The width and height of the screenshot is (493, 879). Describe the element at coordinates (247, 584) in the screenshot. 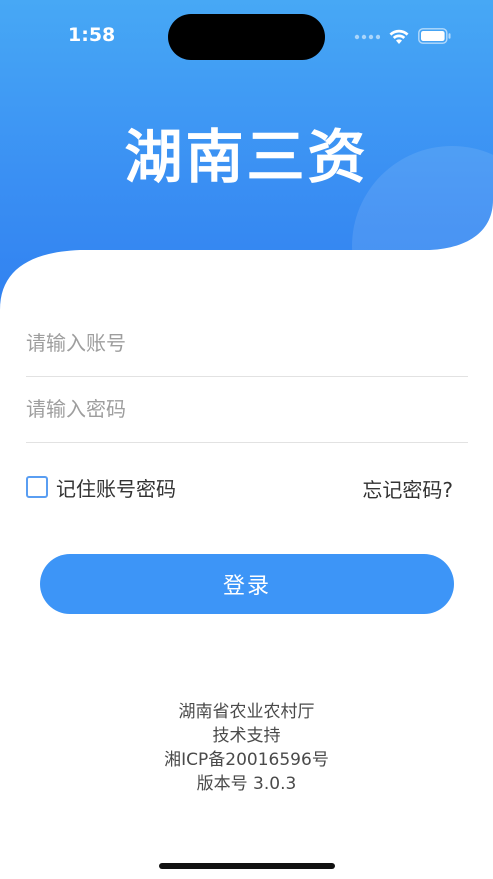

I see `login-button: 登录` at that location.